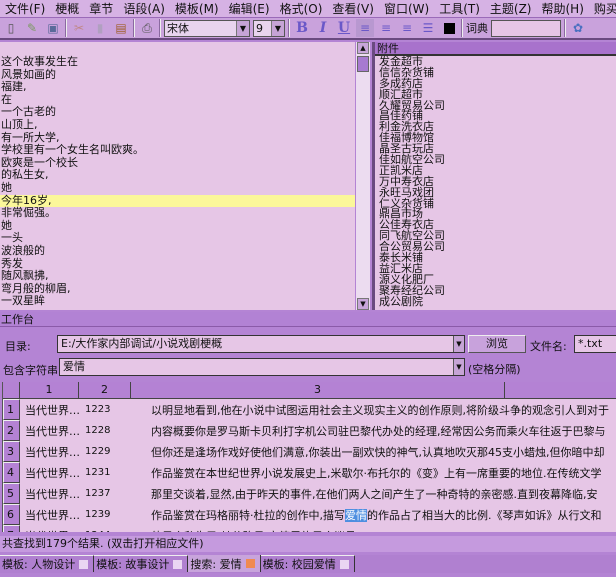  I want to click on menu-window: 窗口(W), so click(406, 8).